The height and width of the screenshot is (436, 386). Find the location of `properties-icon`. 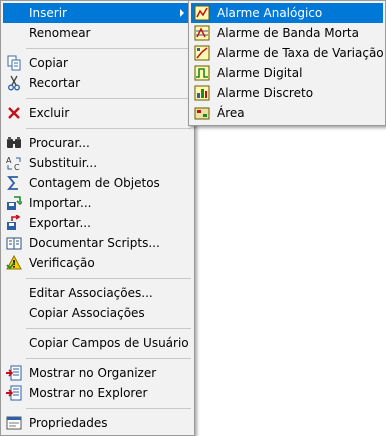

properties-icon is located at coordinates (14, 423).